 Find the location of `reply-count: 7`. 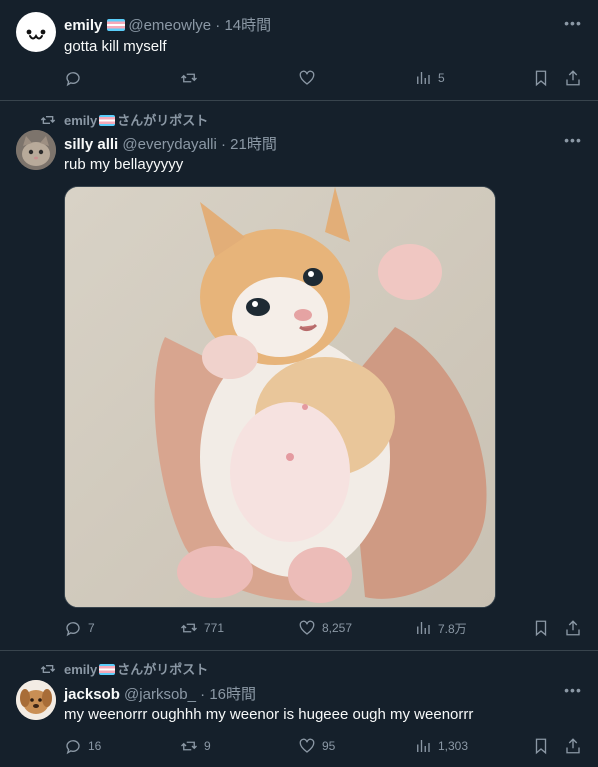

reply-count: 7 is located at coordinates (91, 628).